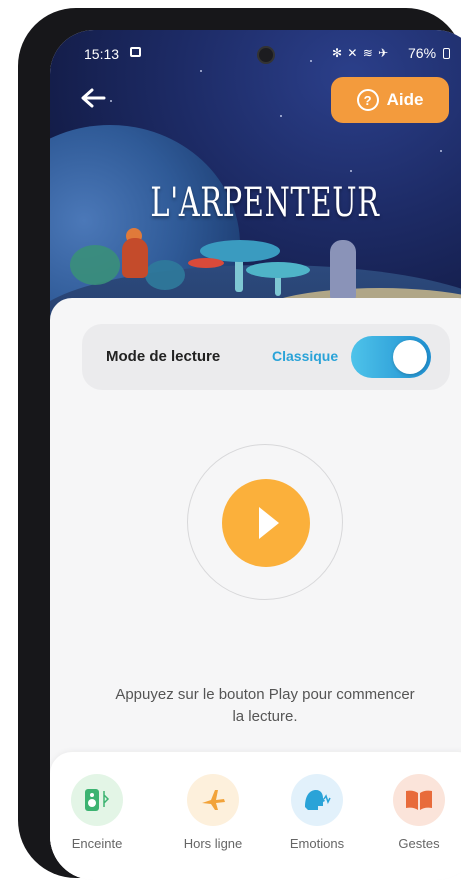  I want to click on nav-item-enceinte: Enceinte, so click(97, 812).